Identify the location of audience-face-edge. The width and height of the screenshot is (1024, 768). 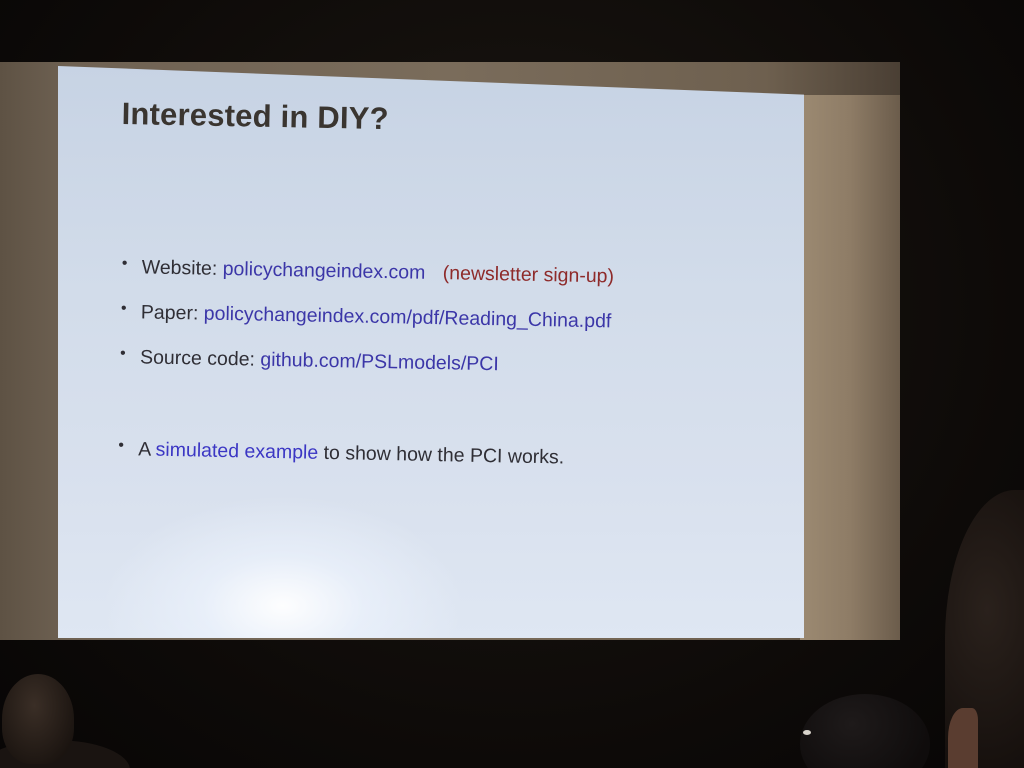
(963, 738).